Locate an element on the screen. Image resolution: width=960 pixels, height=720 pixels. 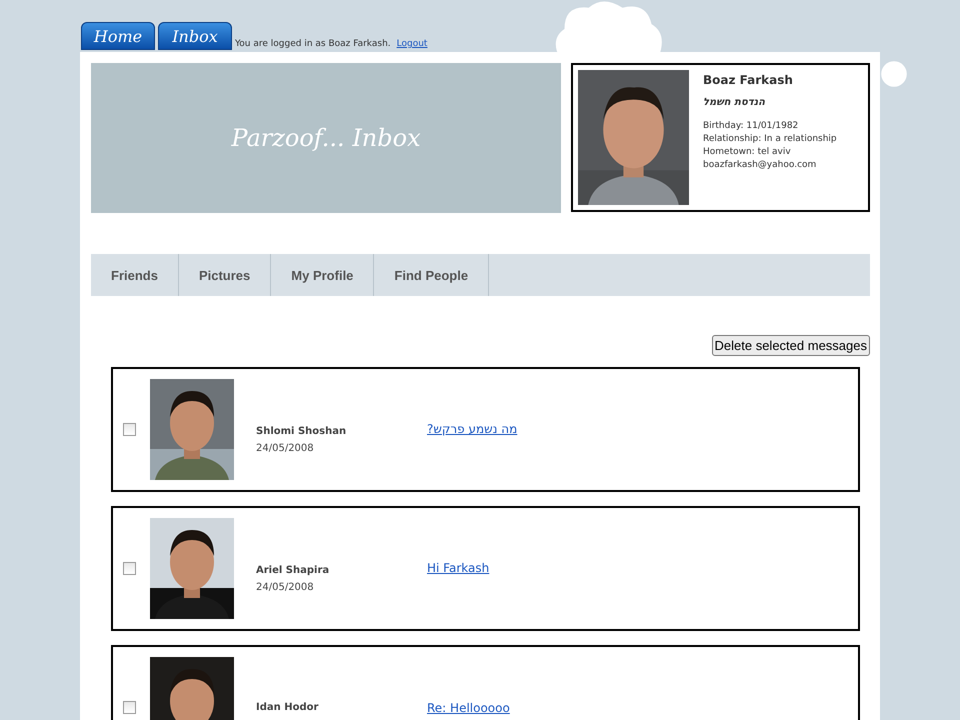
nav-item: Friends is located at coordinates (135, 275).